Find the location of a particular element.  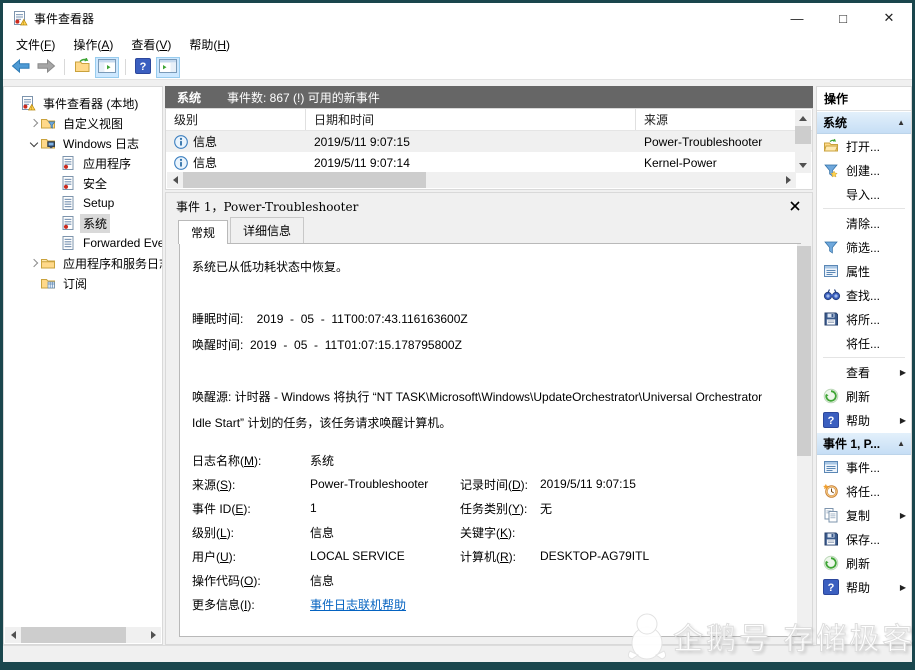

event-log-online-help-link: 事件日志联机帮助 is located at coordinates (385, 604).